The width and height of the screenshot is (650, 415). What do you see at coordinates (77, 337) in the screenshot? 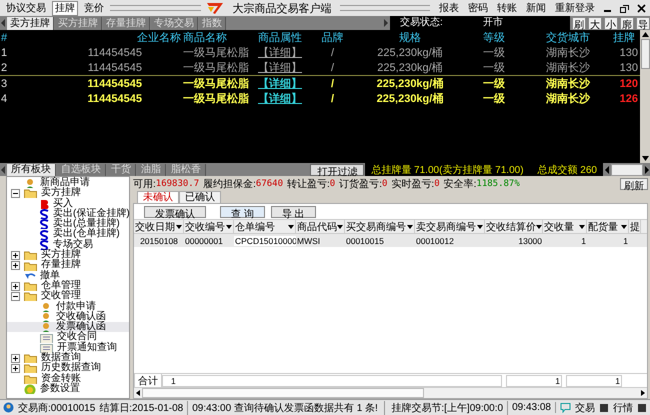
I see `tree-item: 交收合同` at bounding box center [77, 337].